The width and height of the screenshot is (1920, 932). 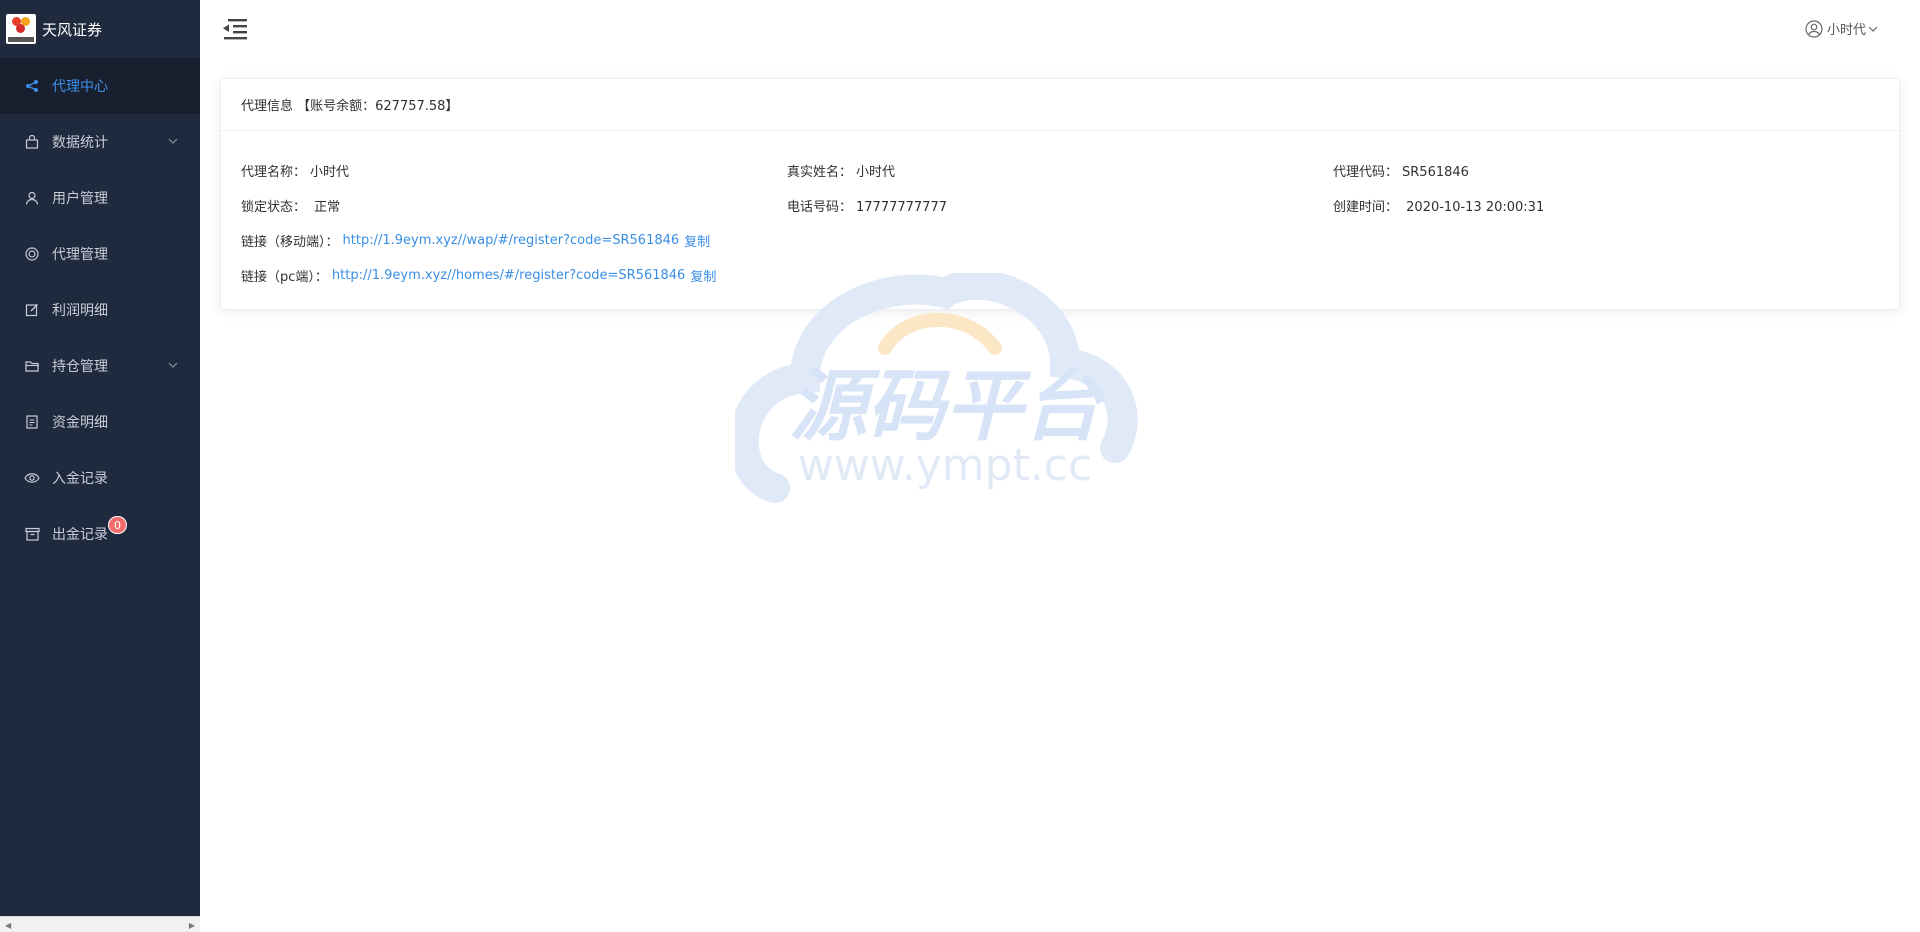 What do you see at coordinates (80, 535) in the screenshot?
I see `sidebar-item-label: 出金记录` at bounding box center [80, 535].